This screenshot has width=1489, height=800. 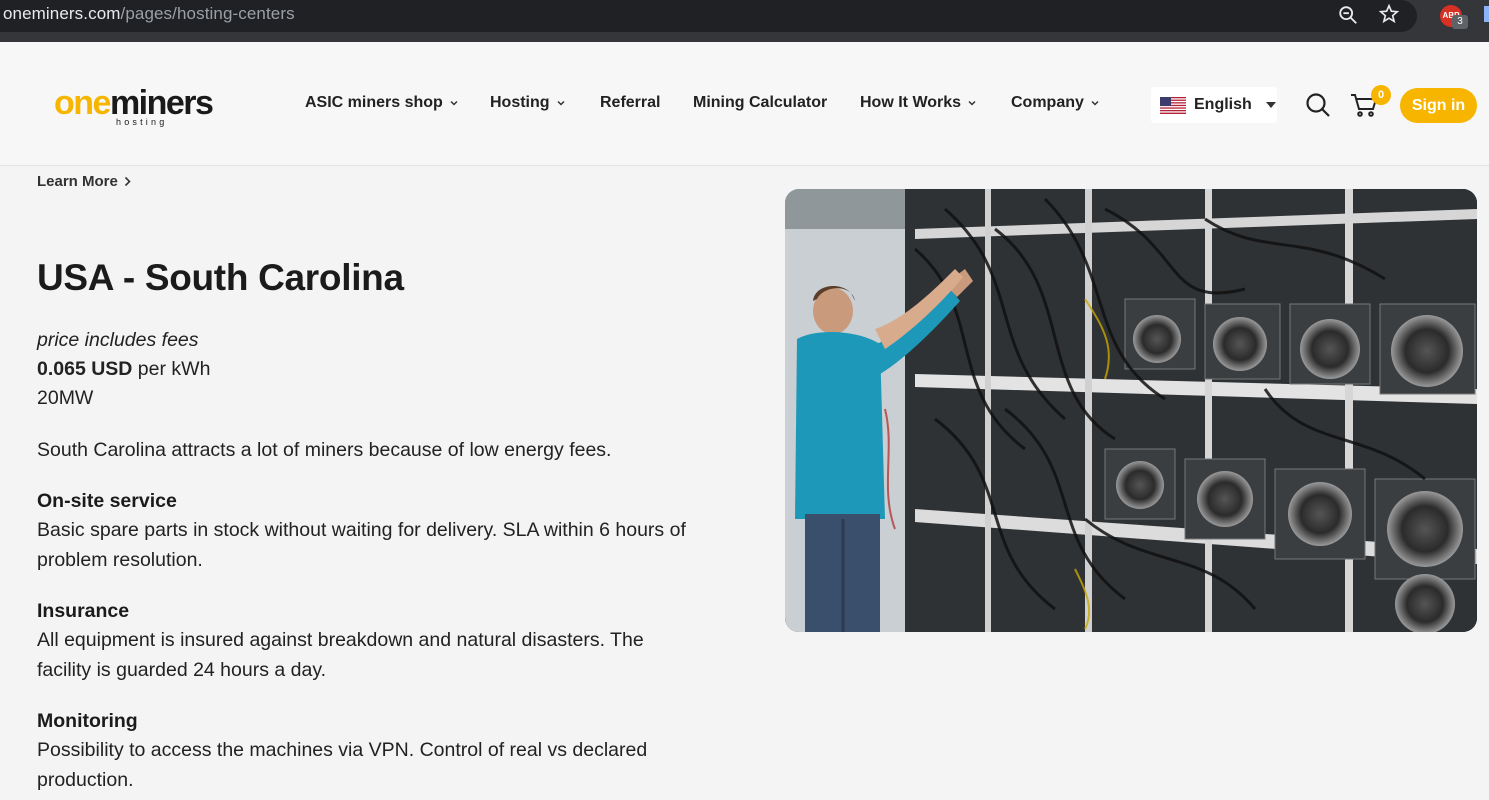 What do you see at coordinates (1270, 105) in the screenshot?
I see `caret-down-icon` at bounding box center [1270, 105].